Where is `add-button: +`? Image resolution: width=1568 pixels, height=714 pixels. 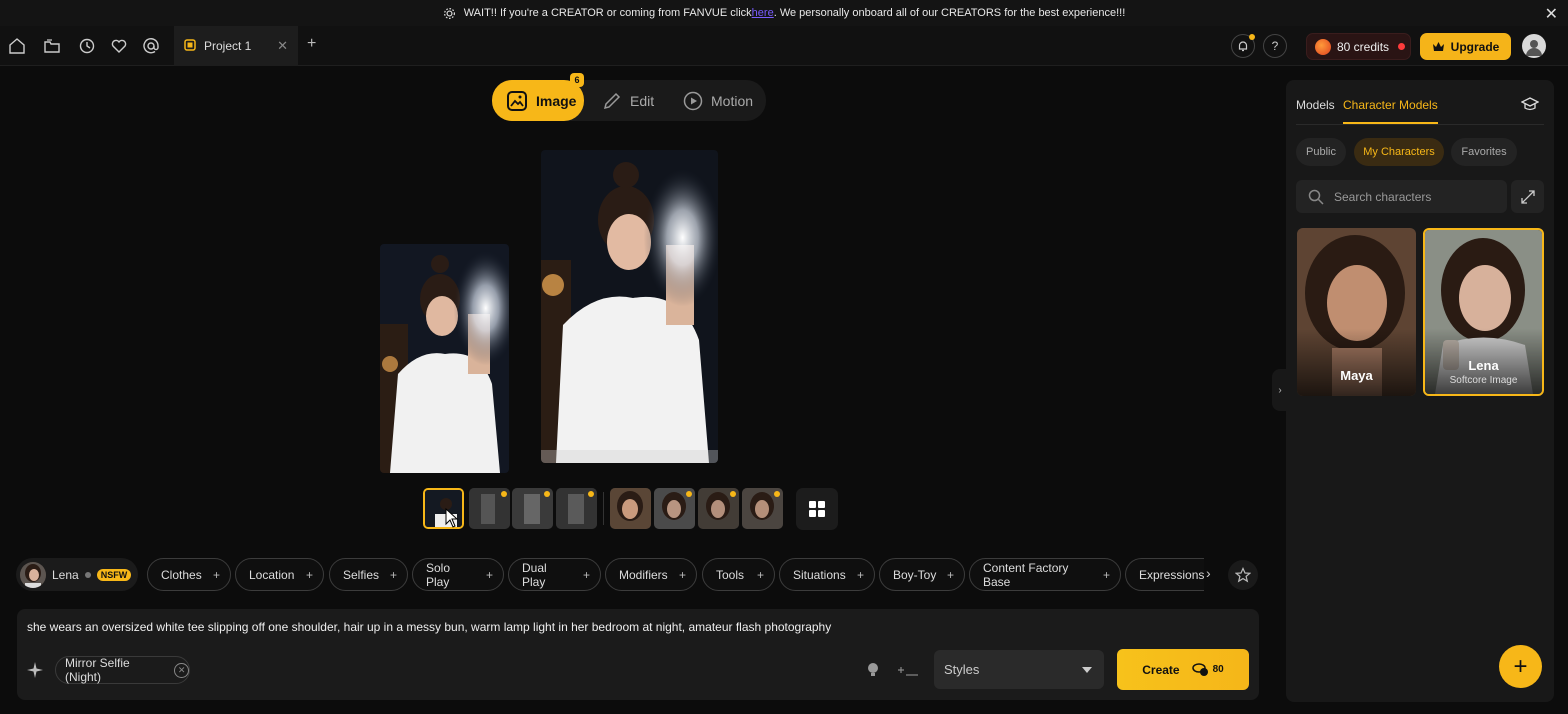
add-button: + is located at coordinates (1520, 666).